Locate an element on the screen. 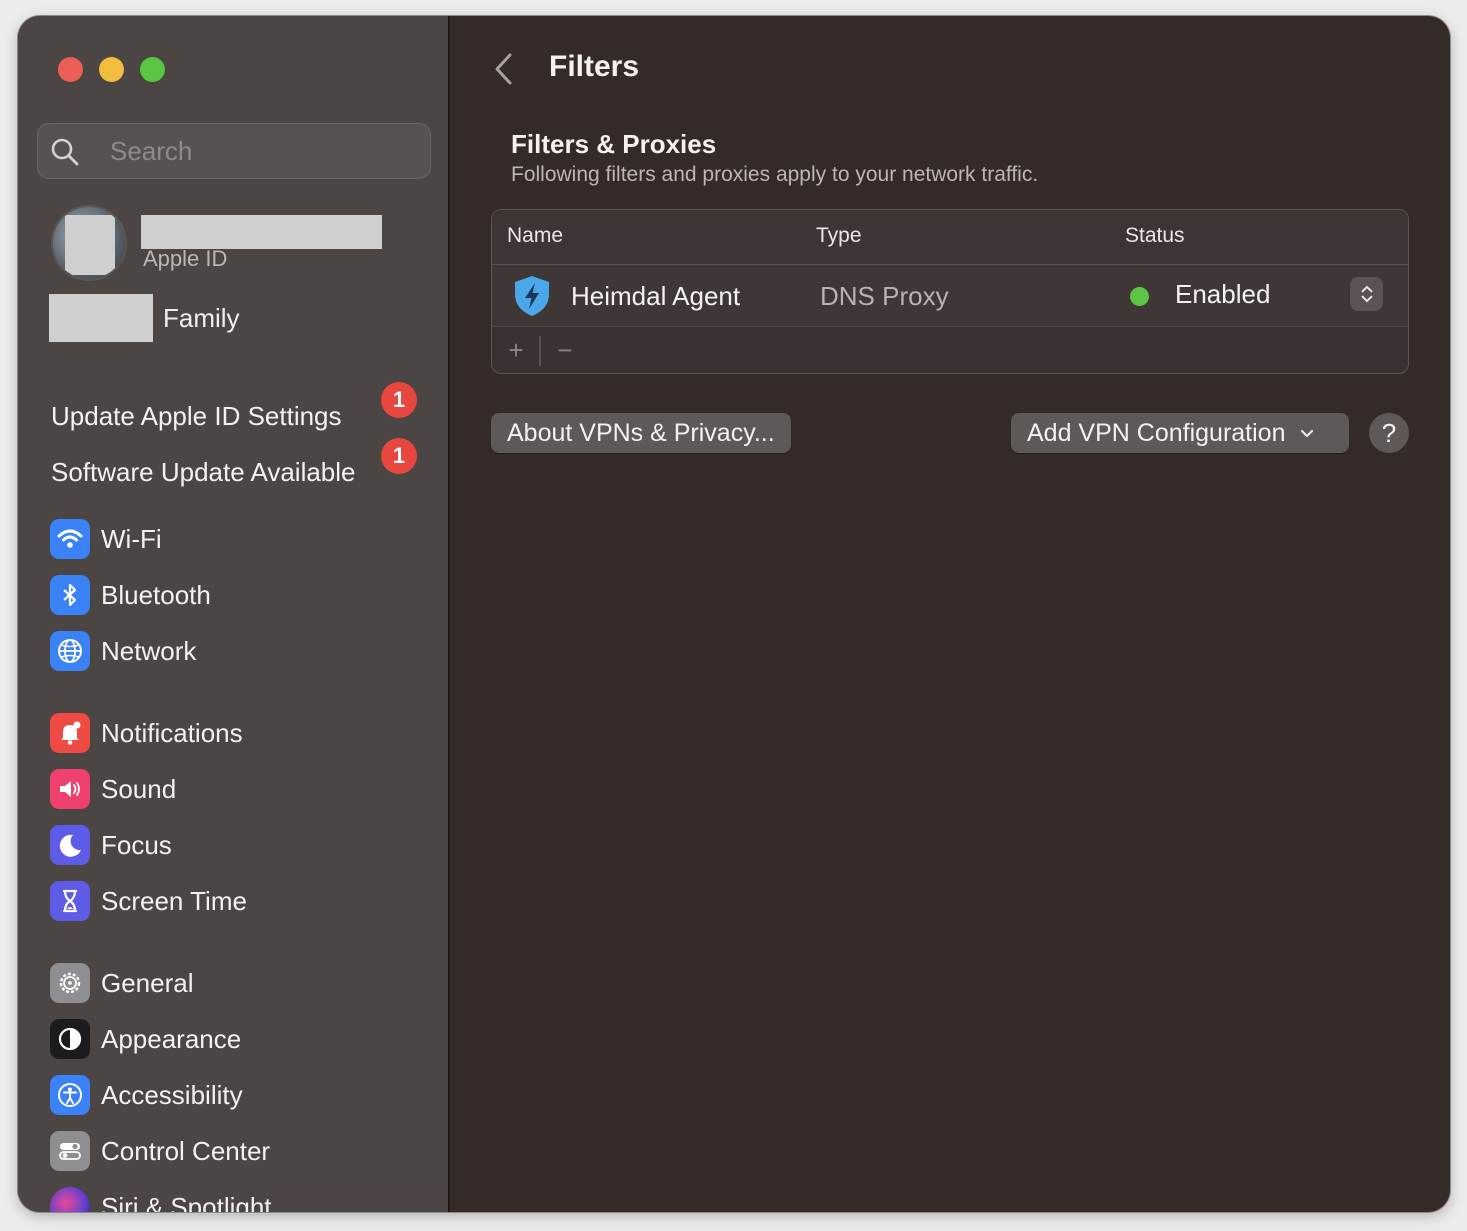 The width and height of the screenshot is (1467, 1231). column-header-status: Status is located at coordinates (1155, 236).